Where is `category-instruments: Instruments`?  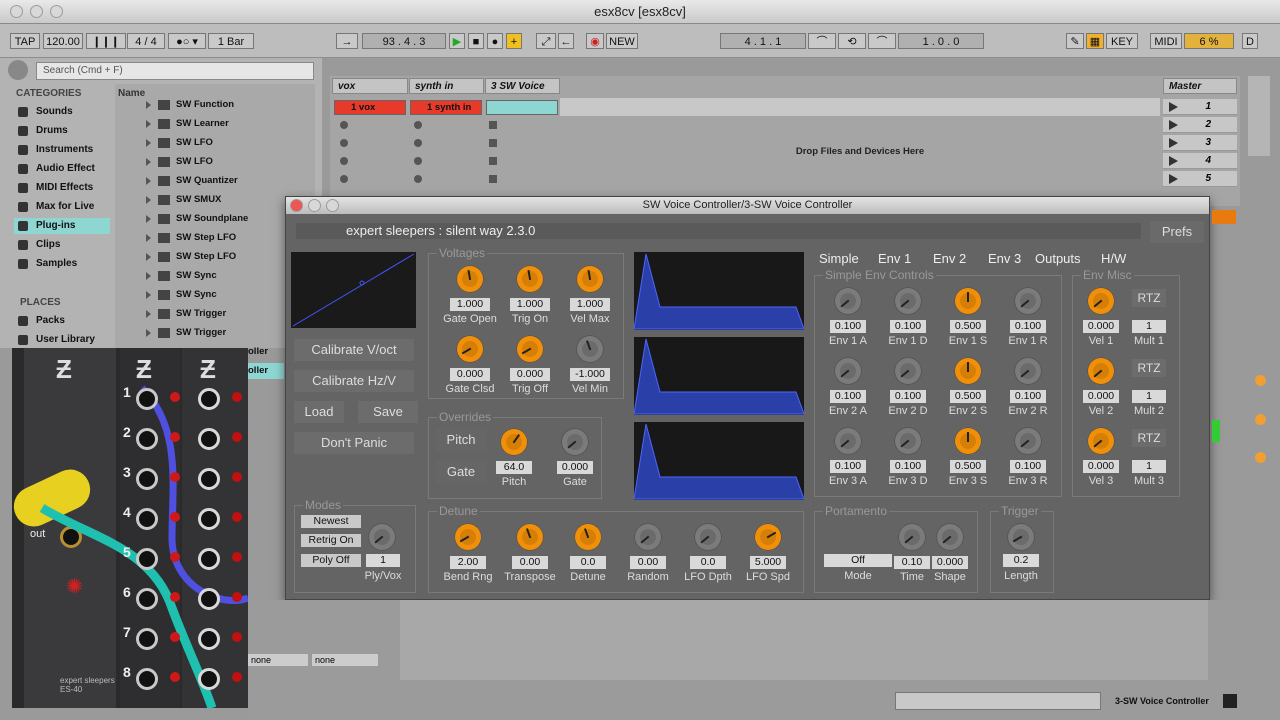
category-instruments: Instruments is located at coordinates (62, 150).